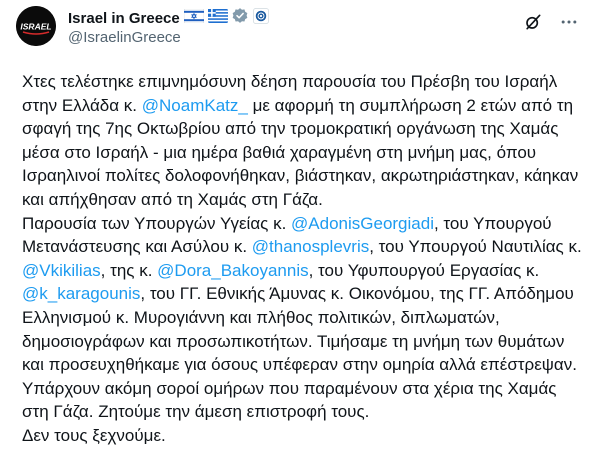  Describe the element at coordinates (129, 270) in the screenshot. I see `tweet-text-segment: , της κ.` at that location.